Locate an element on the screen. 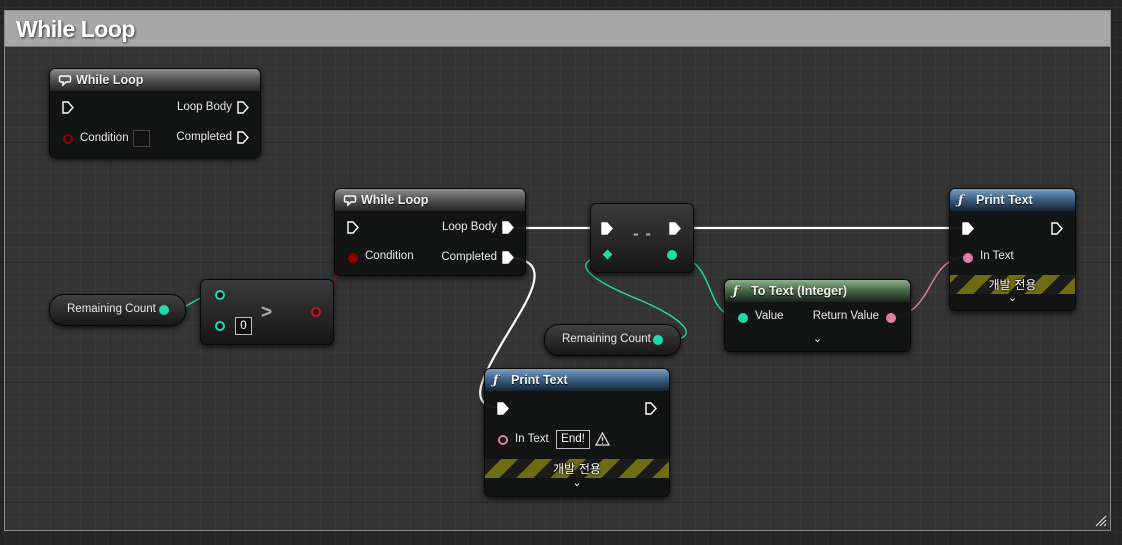 Image resolution: width=1122 pixels, height=545 pixels. bool-out-pin is located at coordinates (316, 312).